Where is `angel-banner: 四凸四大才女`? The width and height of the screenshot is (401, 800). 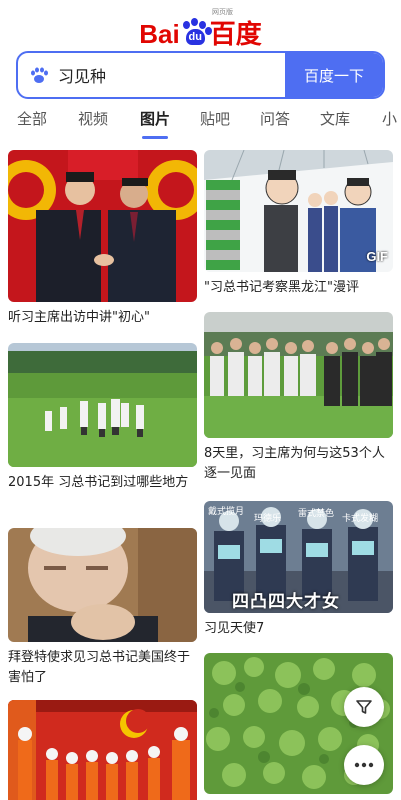
angel-banner: 四凸四大才女 is located at coordinates (286, 602).